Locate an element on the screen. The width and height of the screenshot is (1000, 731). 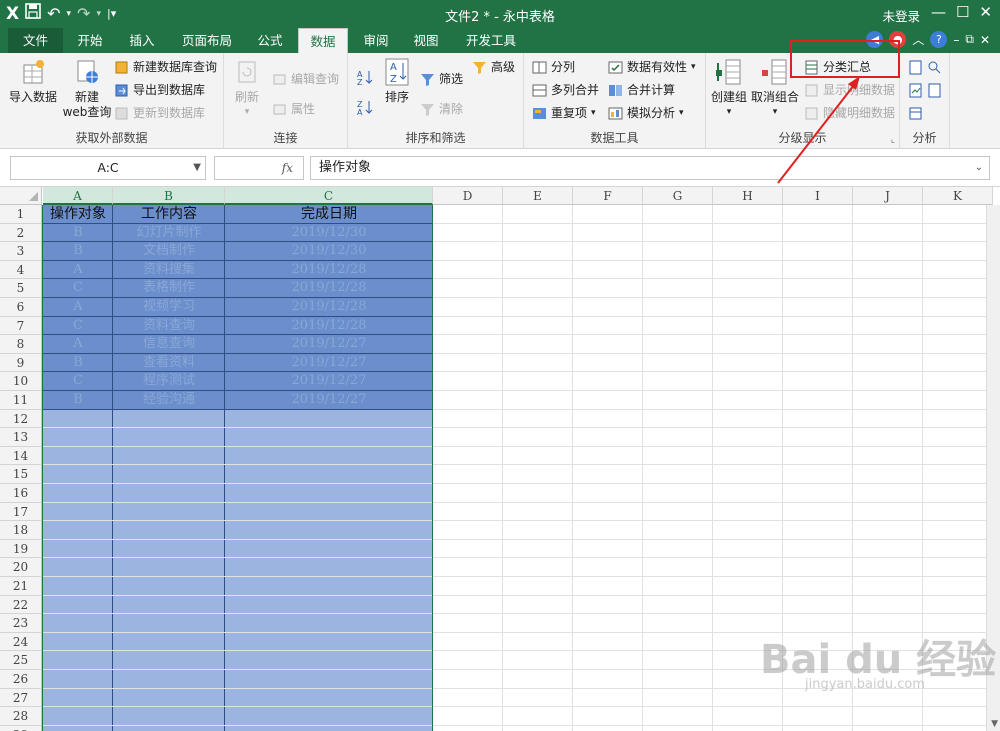
row-header-6: 6 is located at coordinates (21, 307).